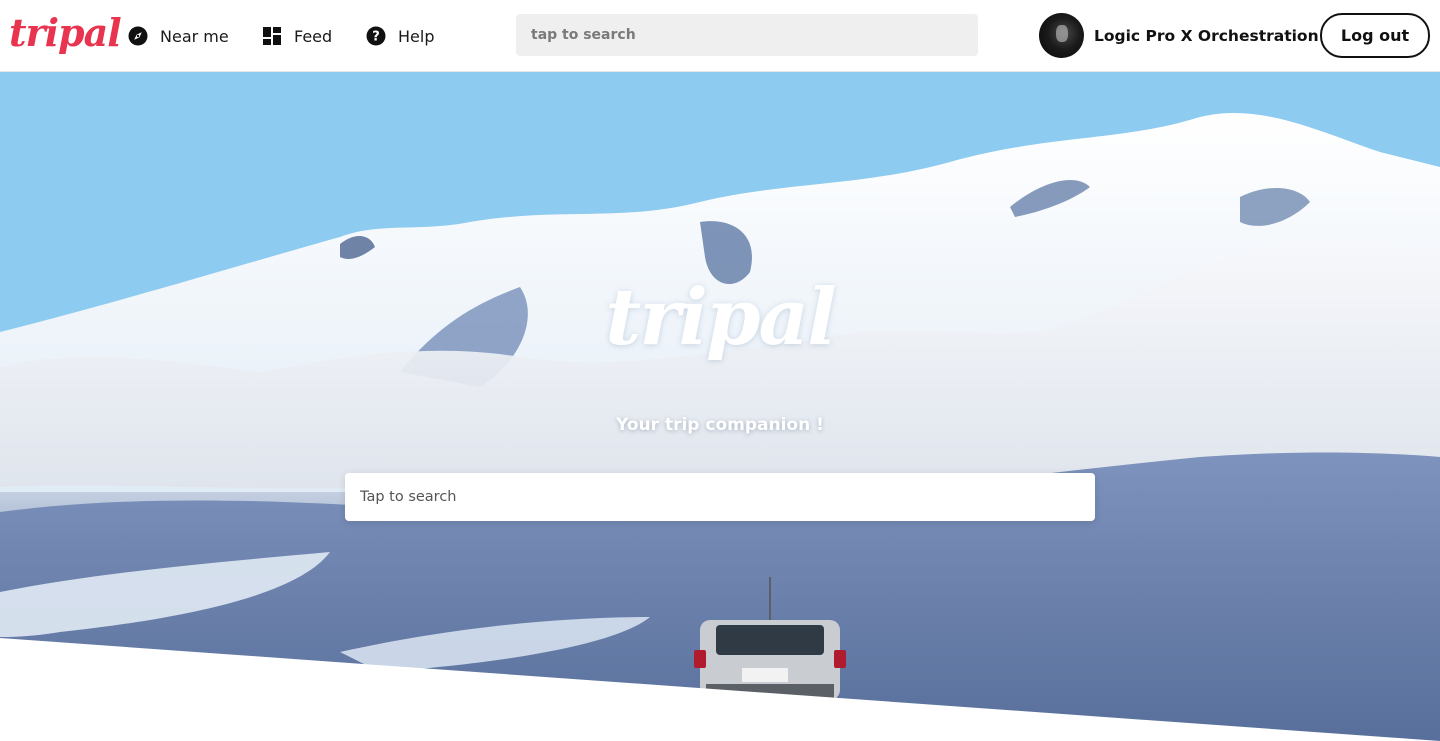 This screenshot has height=741, width=1440. What do you see at coordinates (1206, 36) in the screenshot?
I see `user-name: Logic Pro X Orchestration` at bounding box center [1206, 36].